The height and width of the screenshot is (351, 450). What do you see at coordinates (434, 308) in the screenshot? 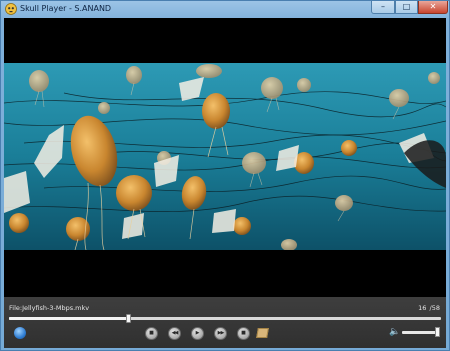
I see `total-time: /58` at bounding box center [434, 308].